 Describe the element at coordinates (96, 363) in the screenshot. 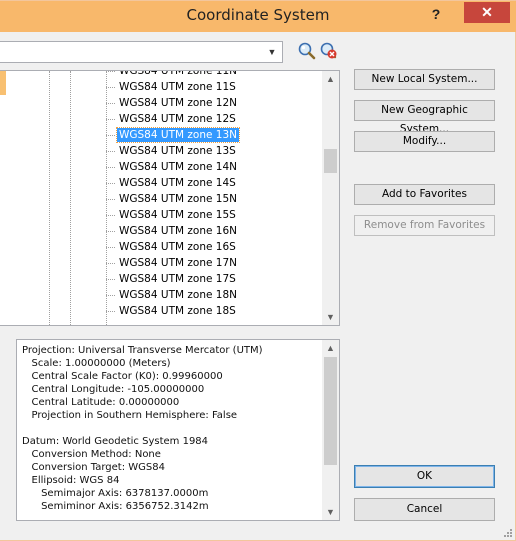

I see `info-line: Scale: 1.00000000 (Meters)` at that location.